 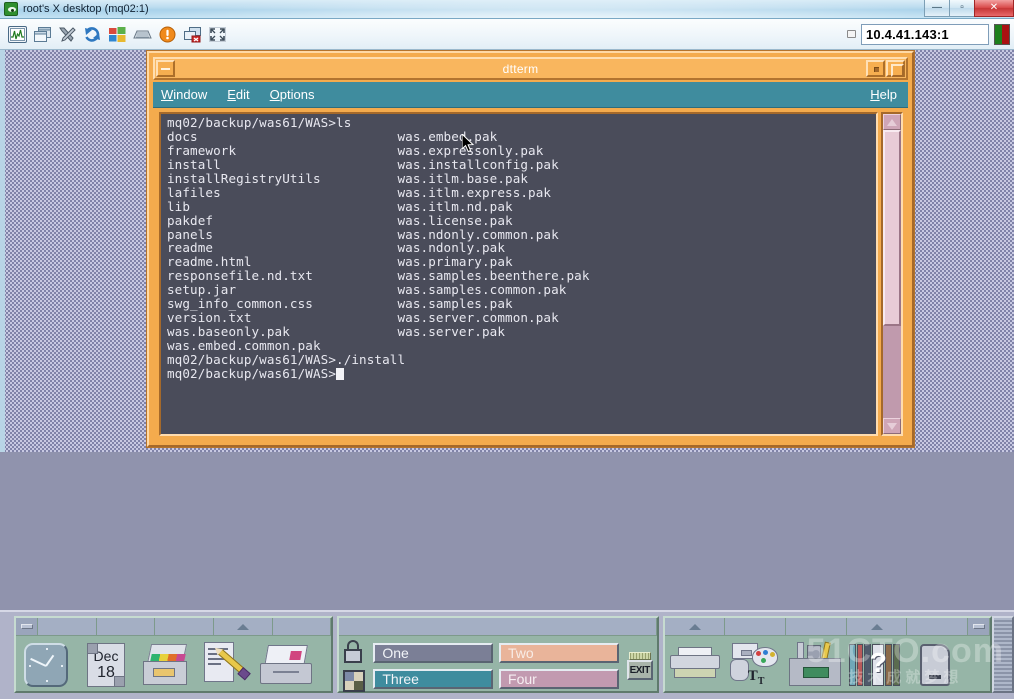 I want to click on terminal-line: was.baseonly.pak was.server.pak, so click(x=336, y=332).